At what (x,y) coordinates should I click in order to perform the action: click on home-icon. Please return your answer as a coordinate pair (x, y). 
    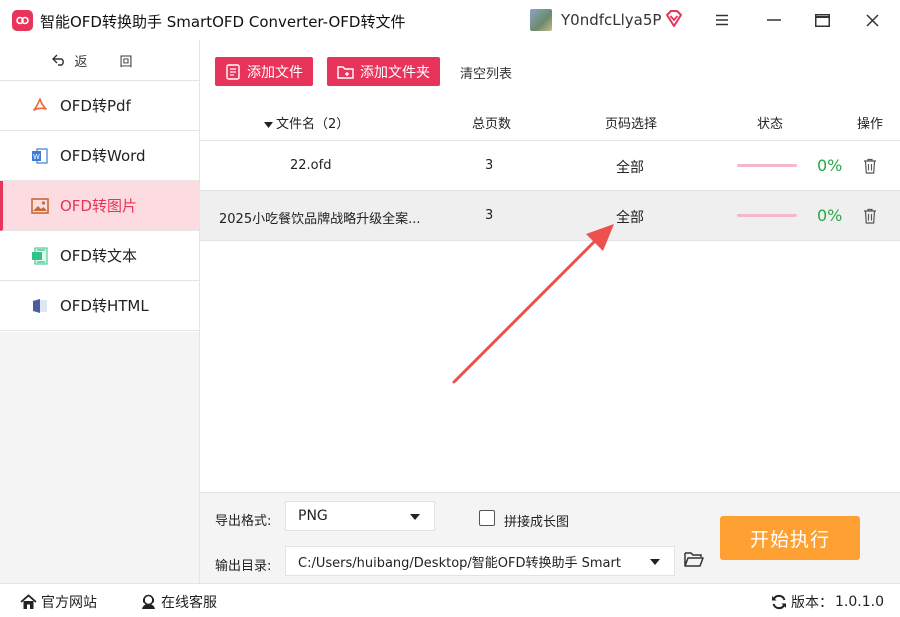
    Looking at the image, I should click on (28, 601).